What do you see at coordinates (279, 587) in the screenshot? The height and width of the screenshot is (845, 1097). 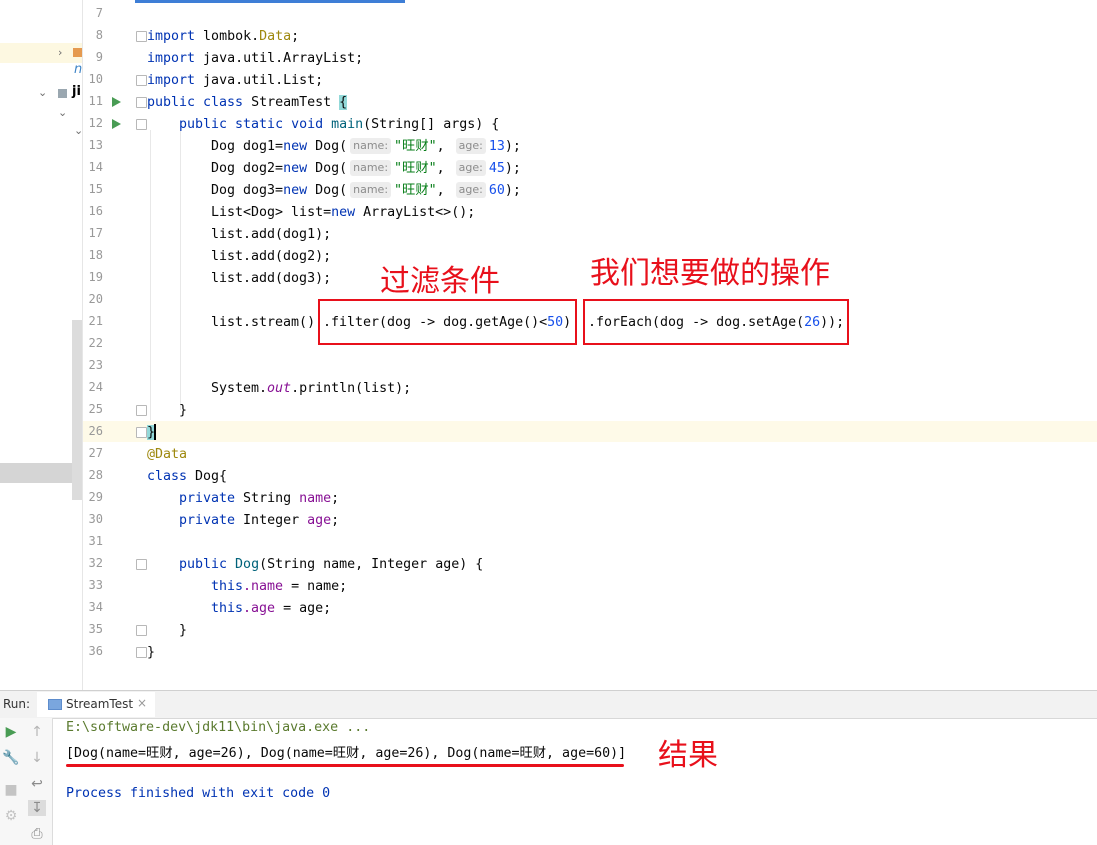 I see `code-line-33: this.name = name;` at bounding box center [279, 587].